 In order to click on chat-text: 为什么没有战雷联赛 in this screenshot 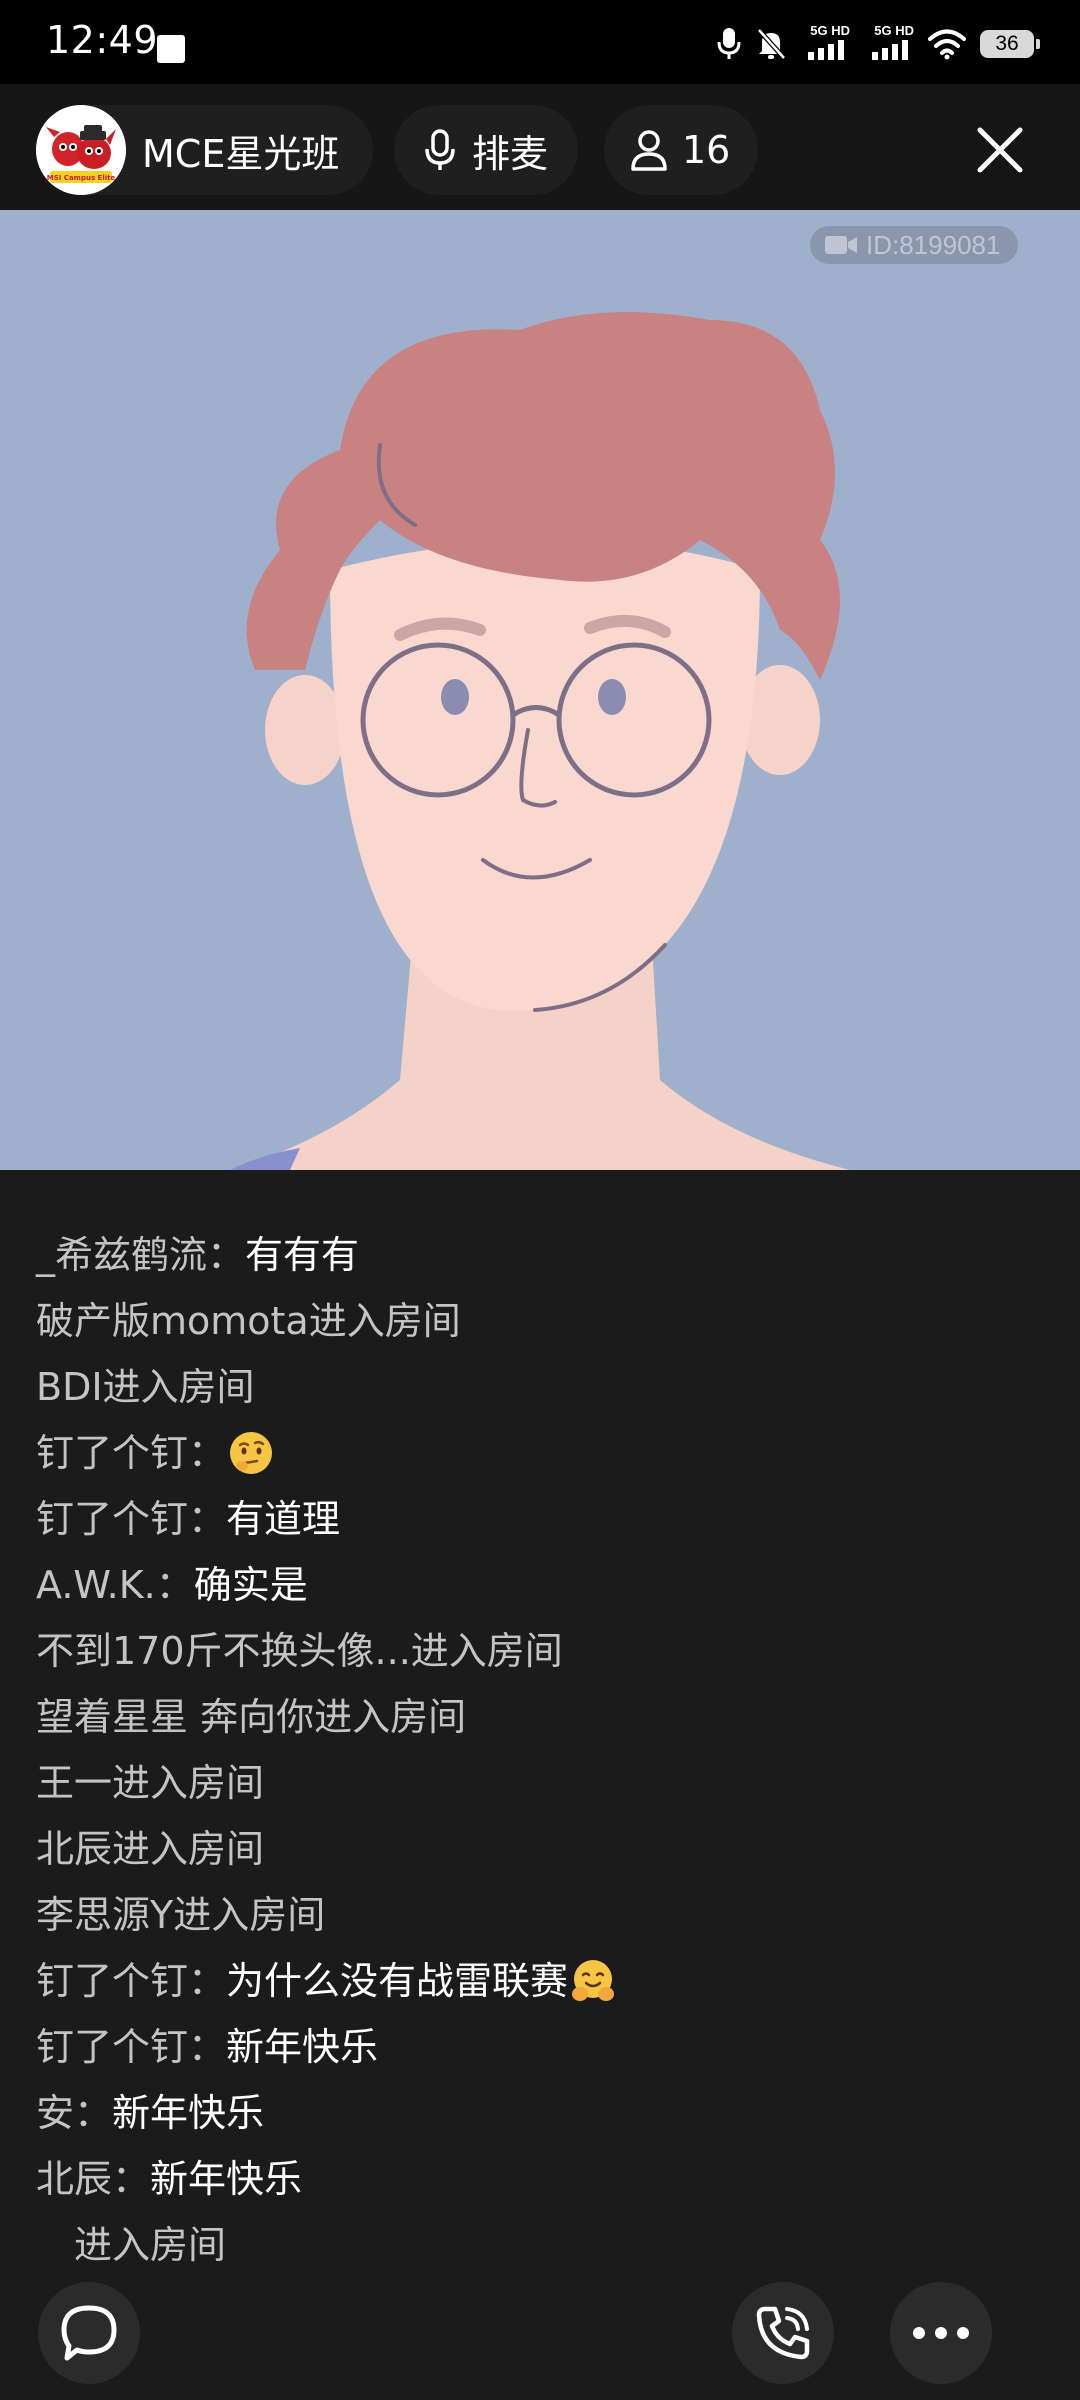, I will do `click(397, 1981)`.